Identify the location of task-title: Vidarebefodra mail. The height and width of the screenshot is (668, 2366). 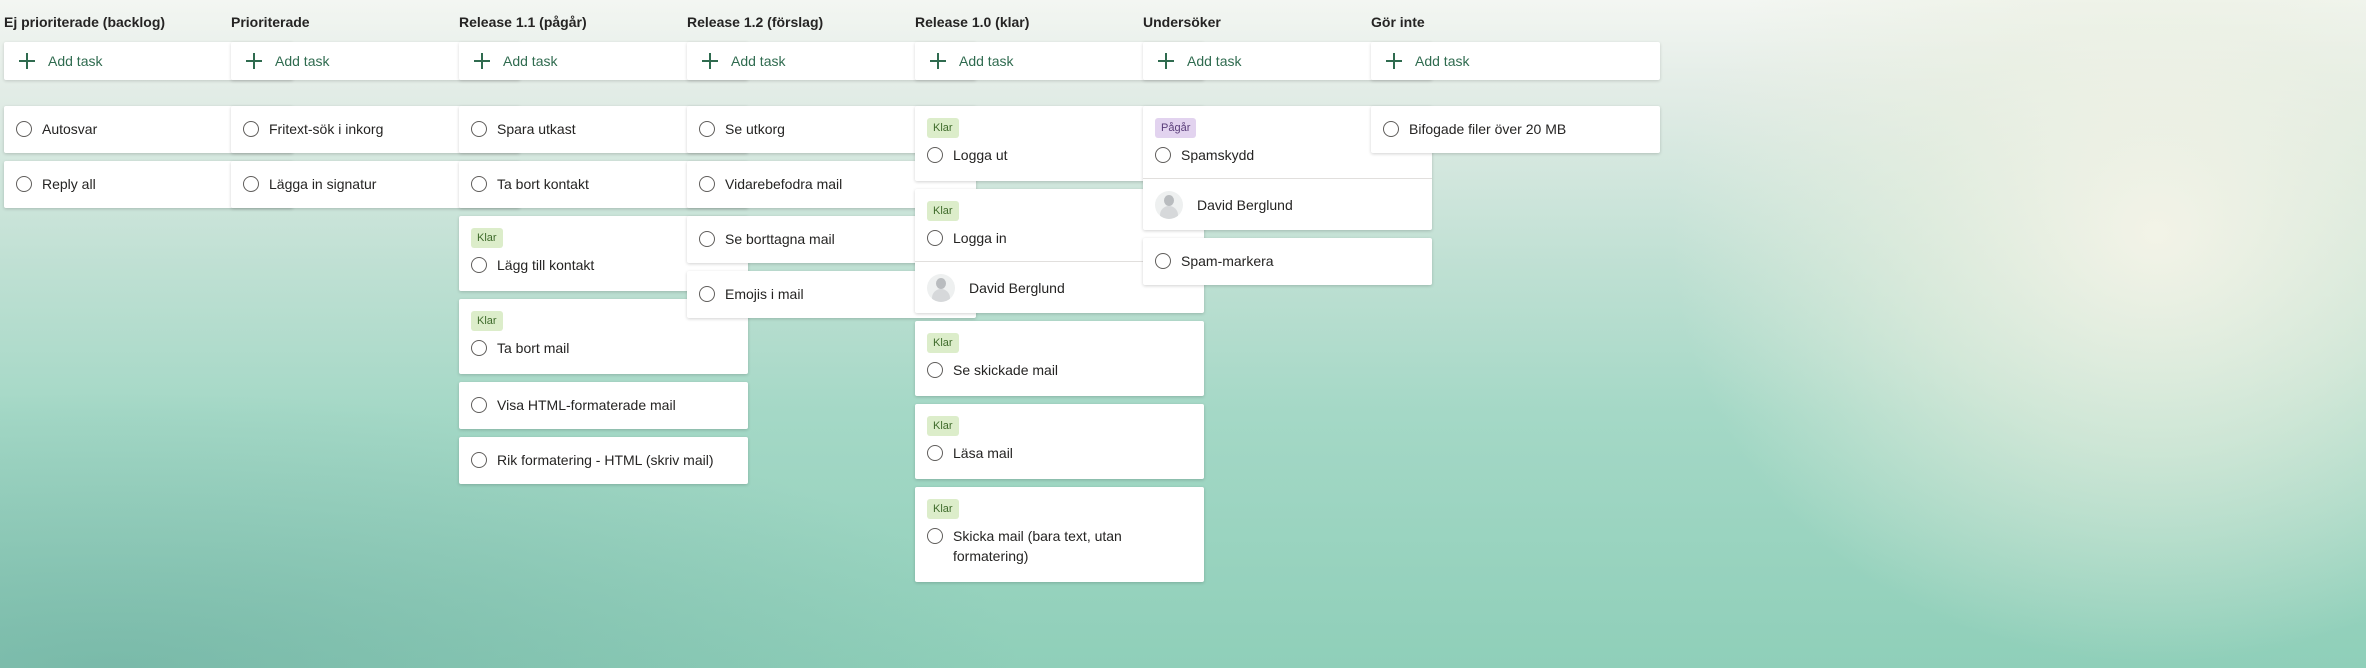
(784, 184).